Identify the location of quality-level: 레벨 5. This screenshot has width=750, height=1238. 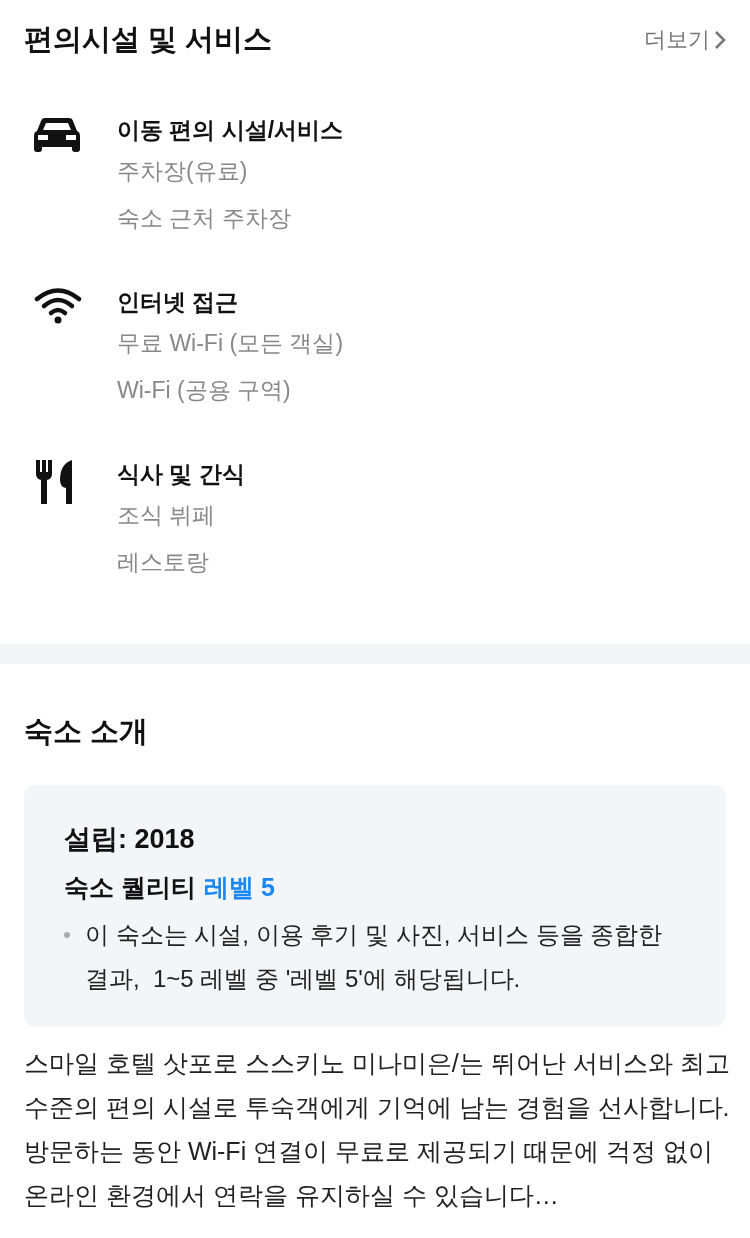
(239, 887).